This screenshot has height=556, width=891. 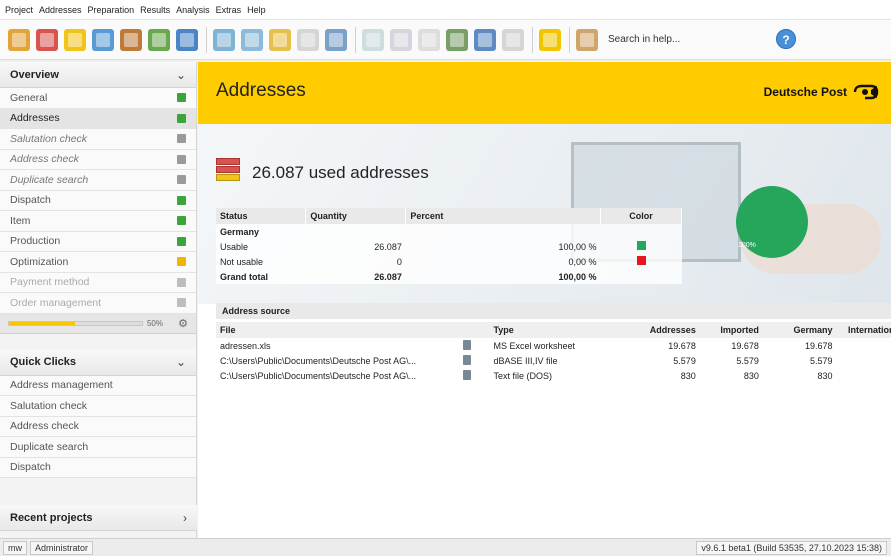 What do you see at coordinates (155, 10) in the screenshot?
I see `menu-results: Results` at bounding box center [155, 10].